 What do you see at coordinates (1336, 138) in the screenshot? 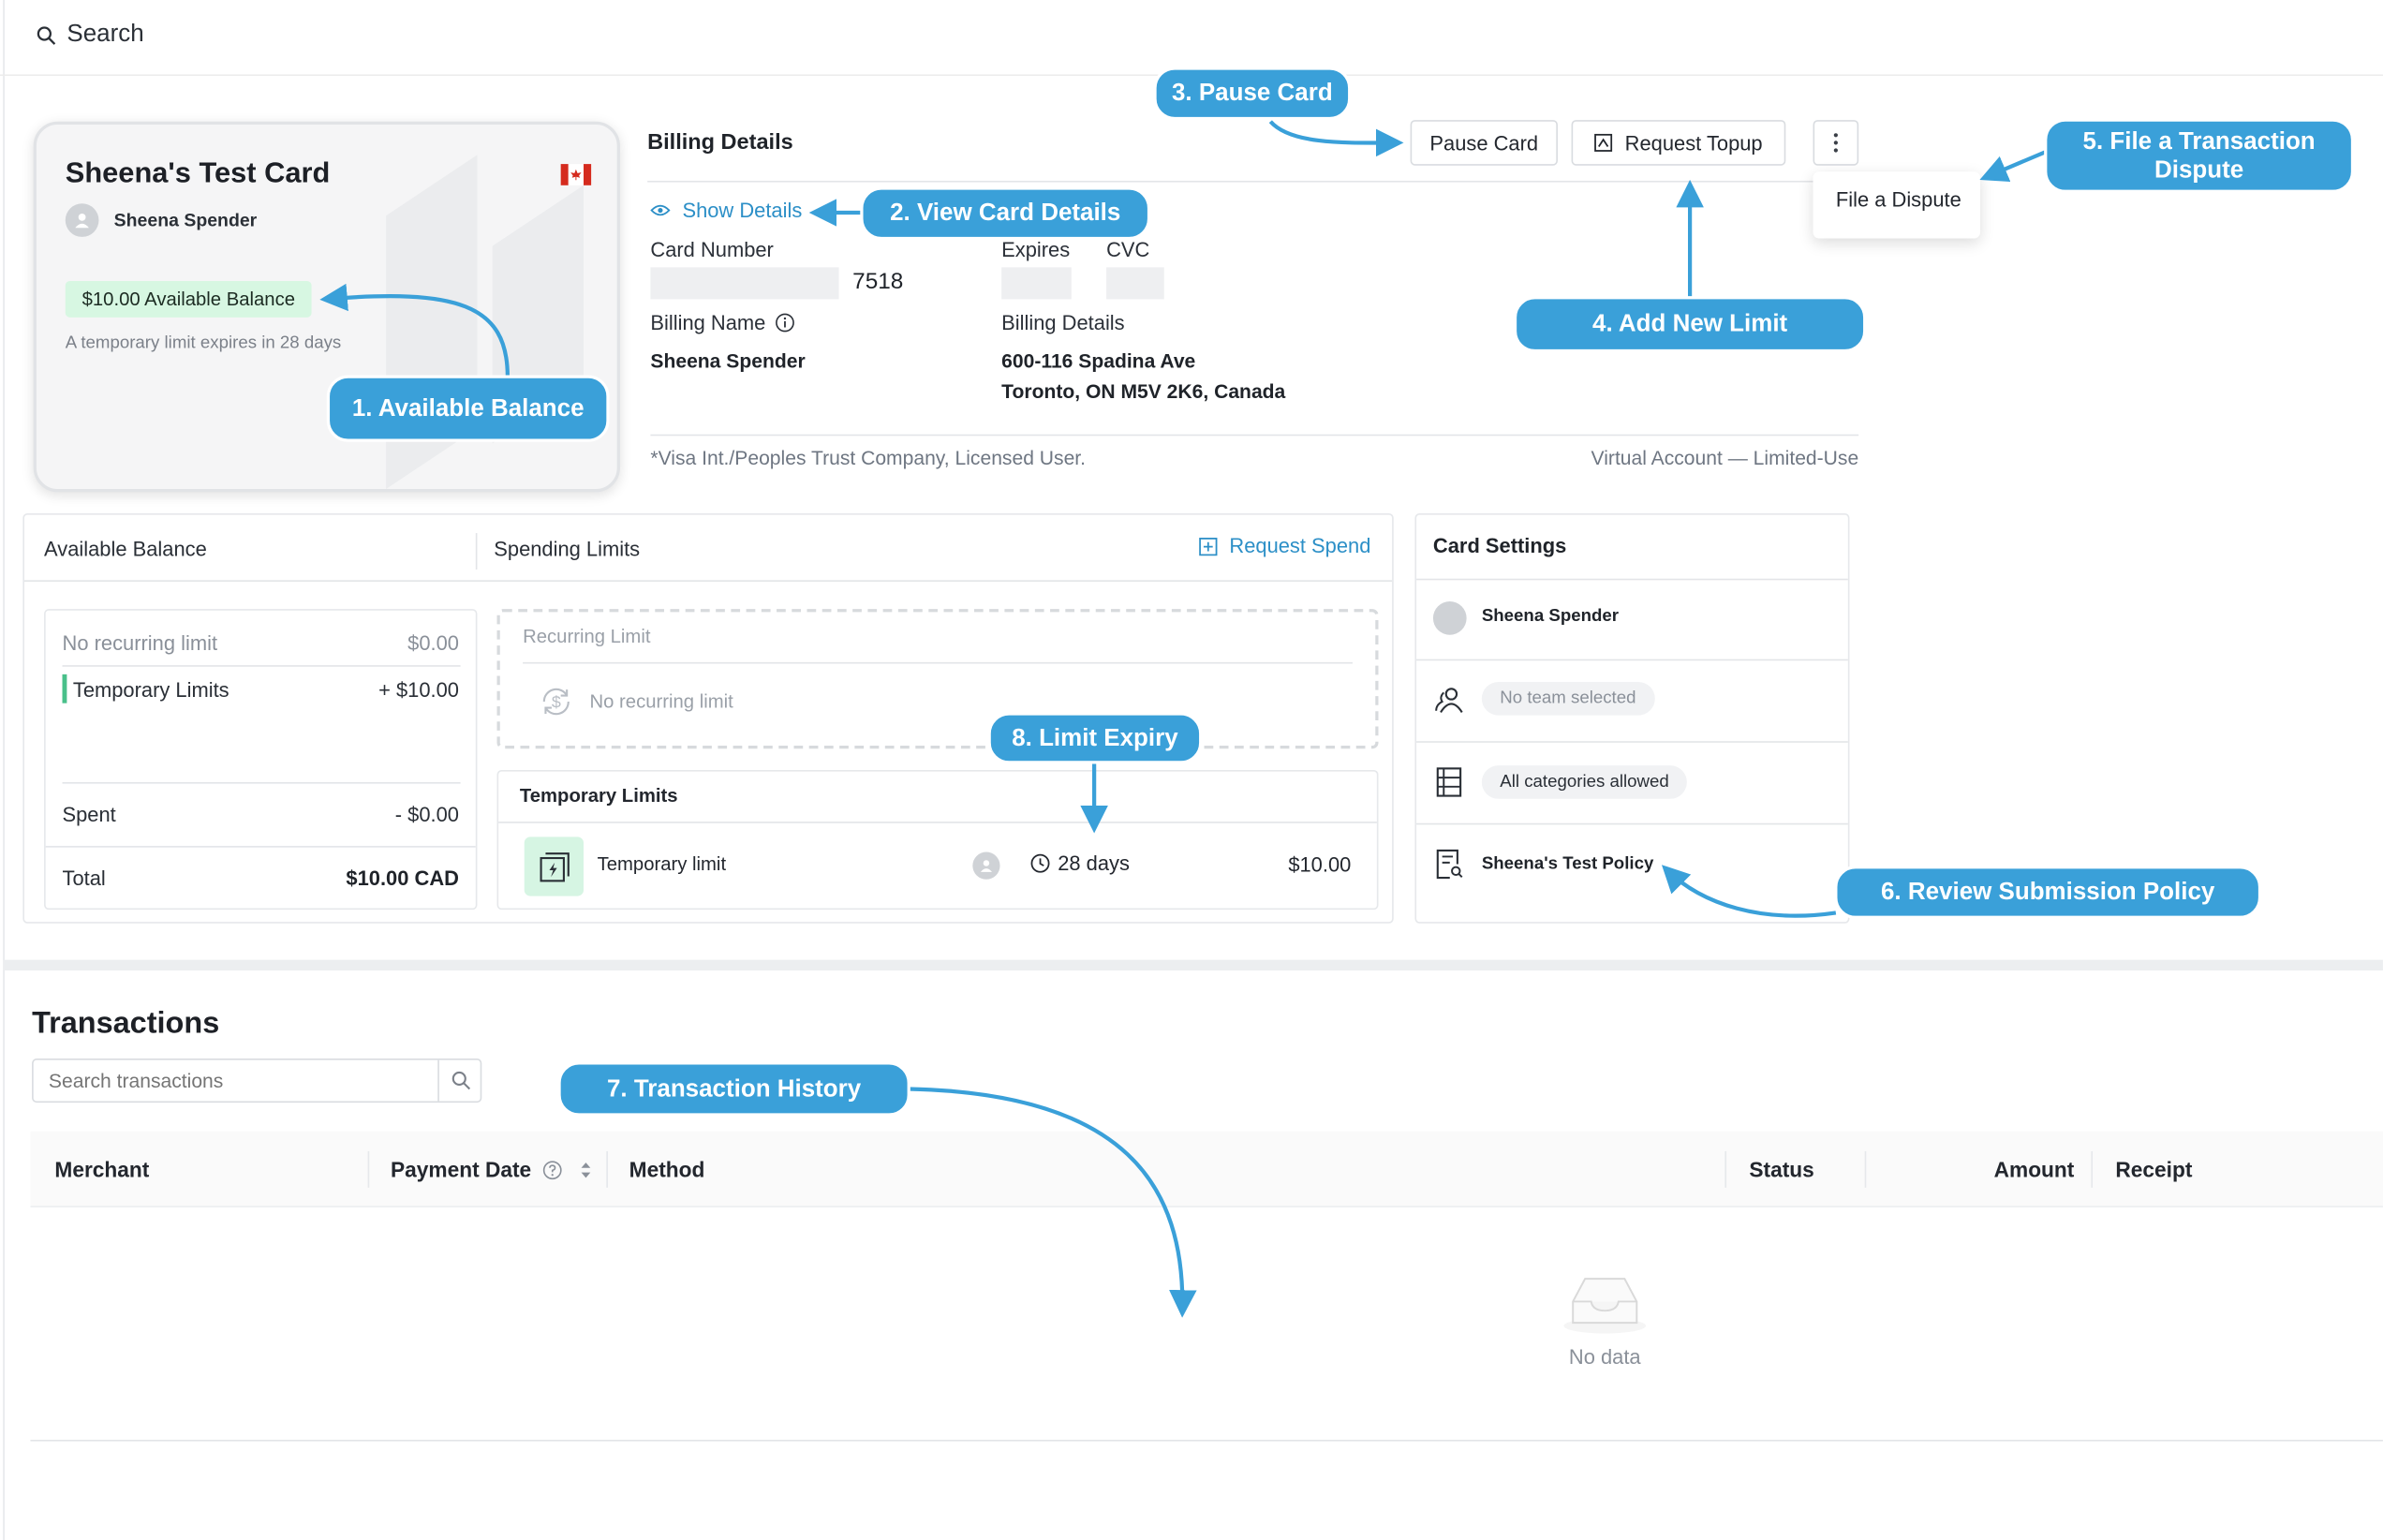
I see `arrow-pause-card` at bounding box center [1336, 138].